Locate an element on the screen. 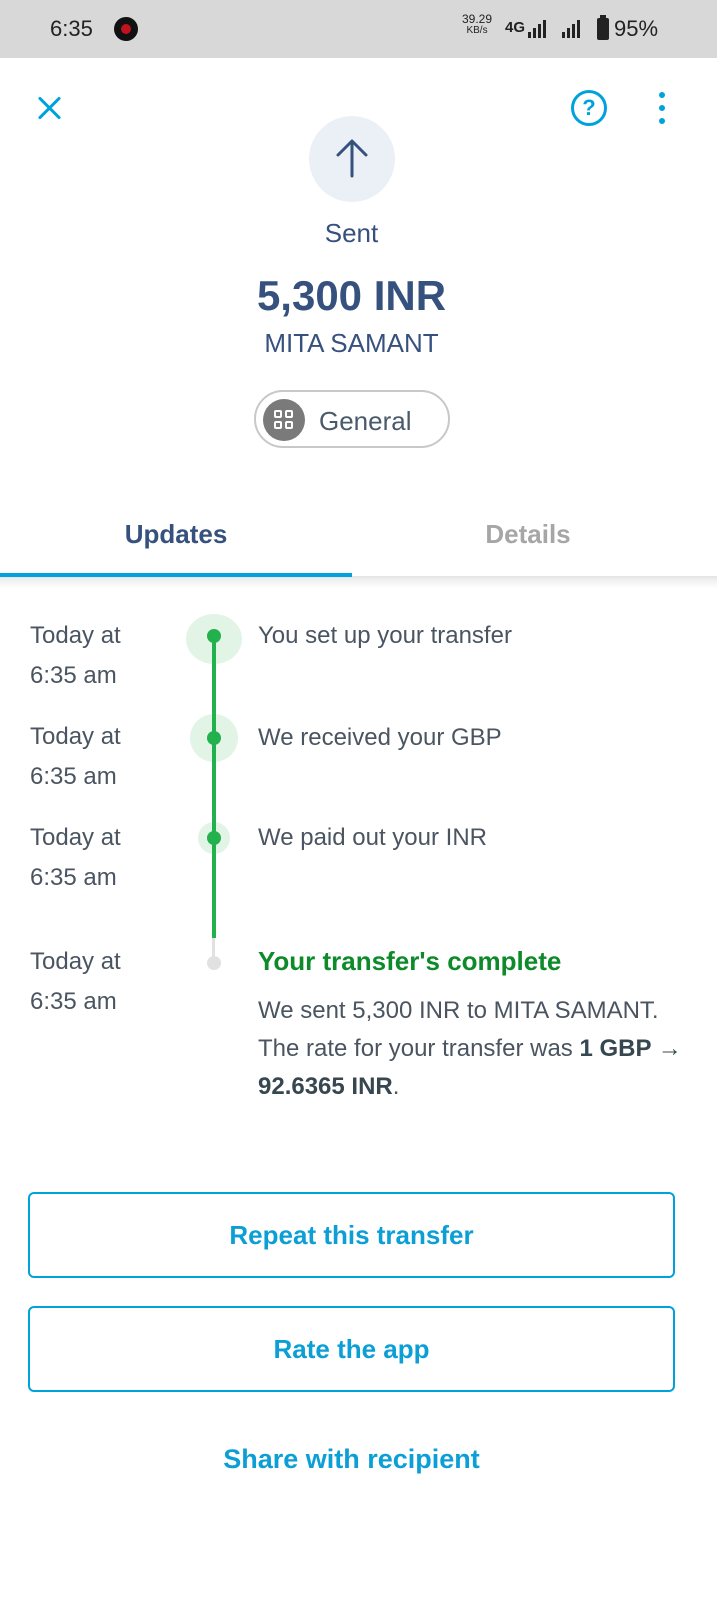  tab-shadow is located at coordinates (358, 583).